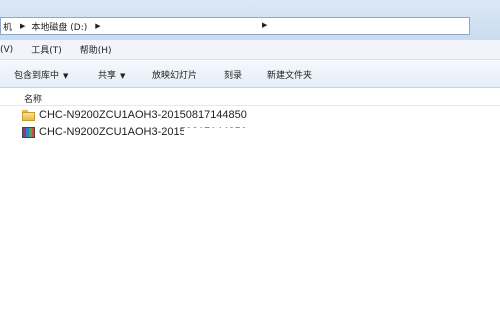  I want to click on address-bar-area: 机 ▶ 本地磁盘 (D:) ▶ ▶, so click(250, 20).